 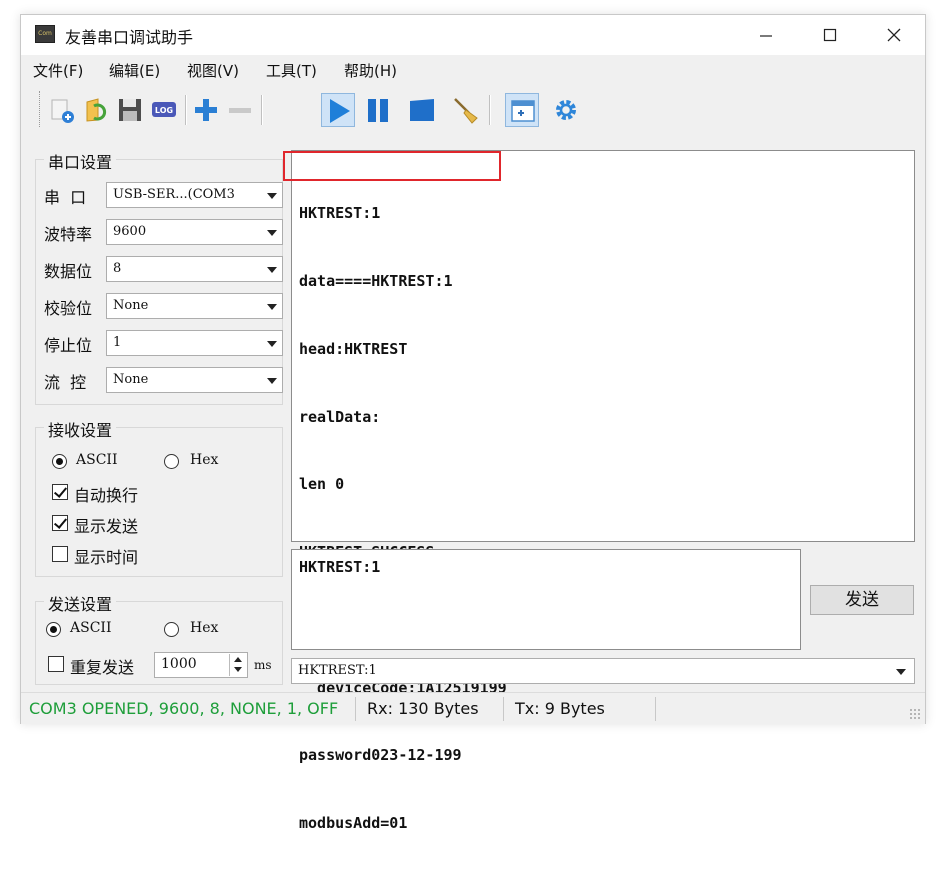 I want to click on remove-button, so click(x=240, y=110).